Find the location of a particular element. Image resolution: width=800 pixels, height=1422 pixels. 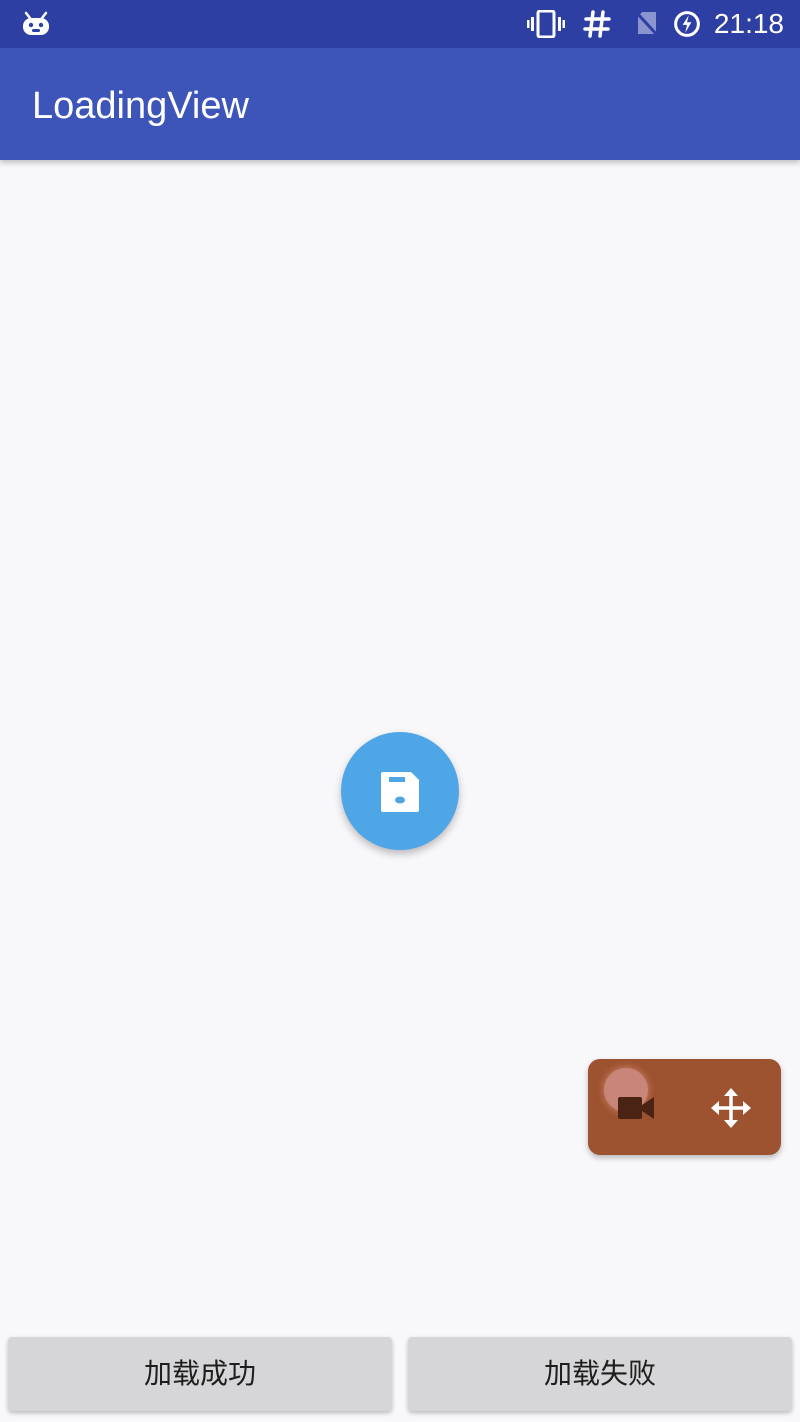

no-sim-icon is located at coordinates (647, 24).